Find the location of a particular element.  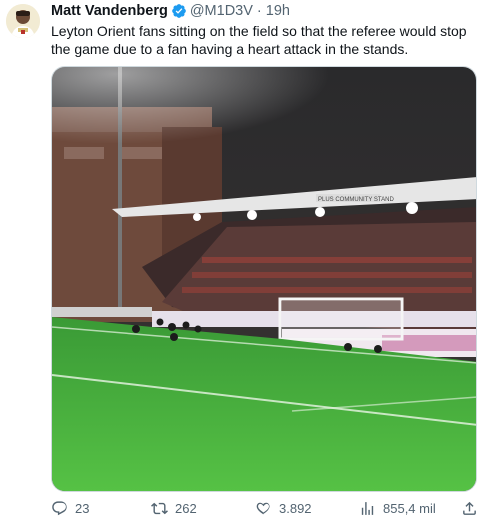

reply-button: 23 is located at coordinates (70, 508).